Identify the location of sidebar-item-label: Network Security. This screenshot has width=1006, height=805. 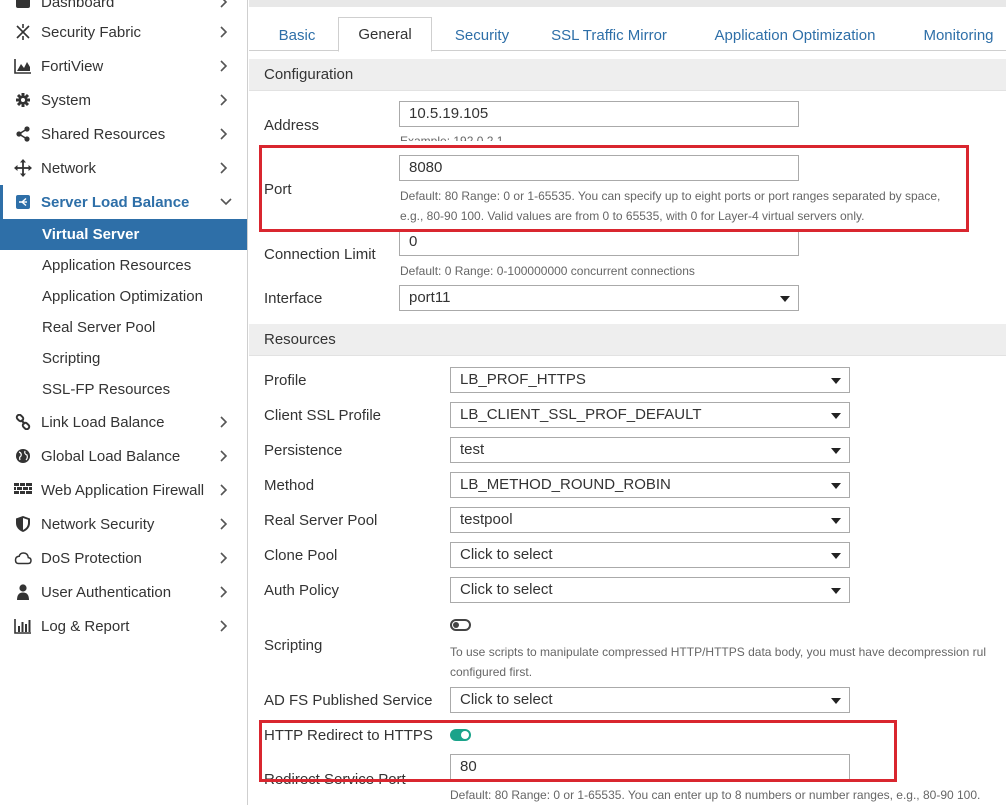
(98, 524).